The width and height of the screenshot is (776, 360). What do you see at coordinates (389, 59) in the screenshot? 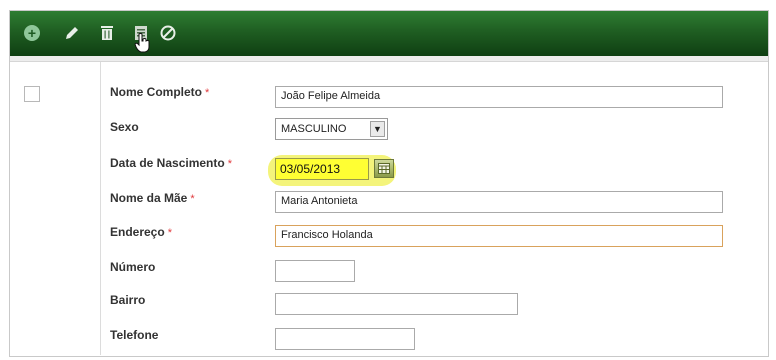
I see `toolbar-divider` at bounding box center [389, 59].